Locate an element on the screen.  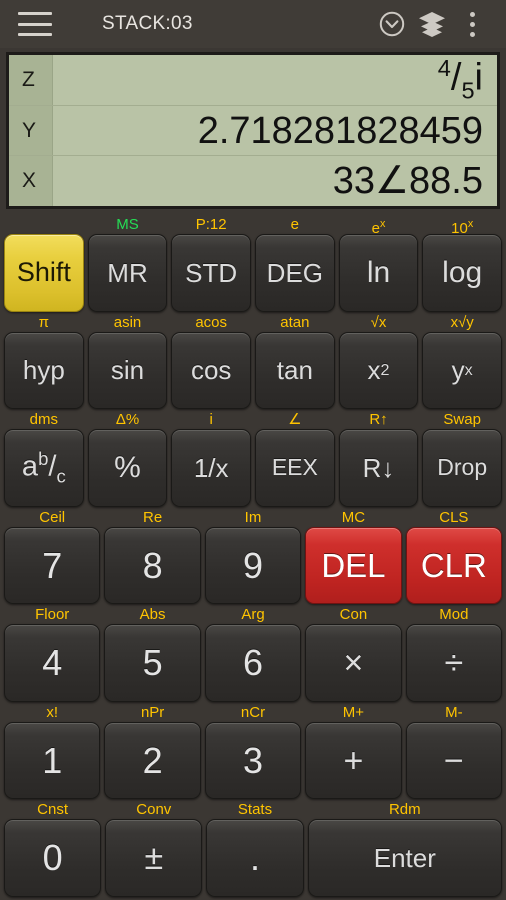
clock-history-icon is located at coordinates (392, 24).